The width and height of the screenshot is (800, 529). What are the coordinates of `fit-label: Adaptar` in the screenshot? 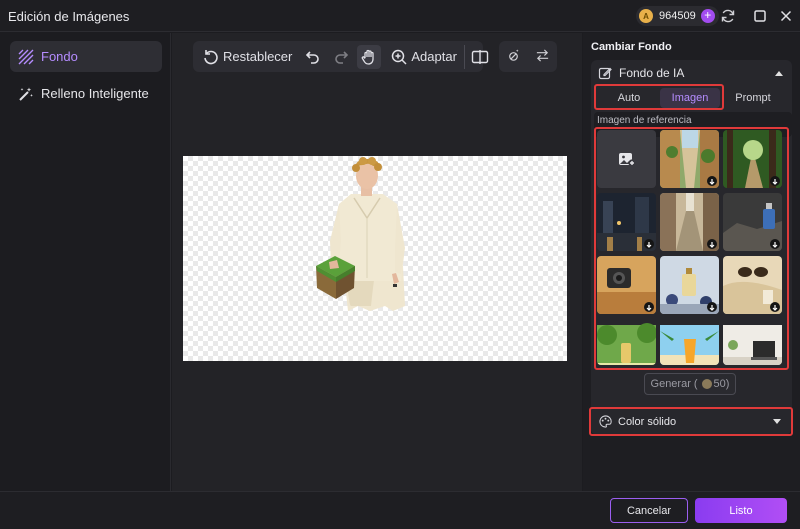 It's located at (434, 56).